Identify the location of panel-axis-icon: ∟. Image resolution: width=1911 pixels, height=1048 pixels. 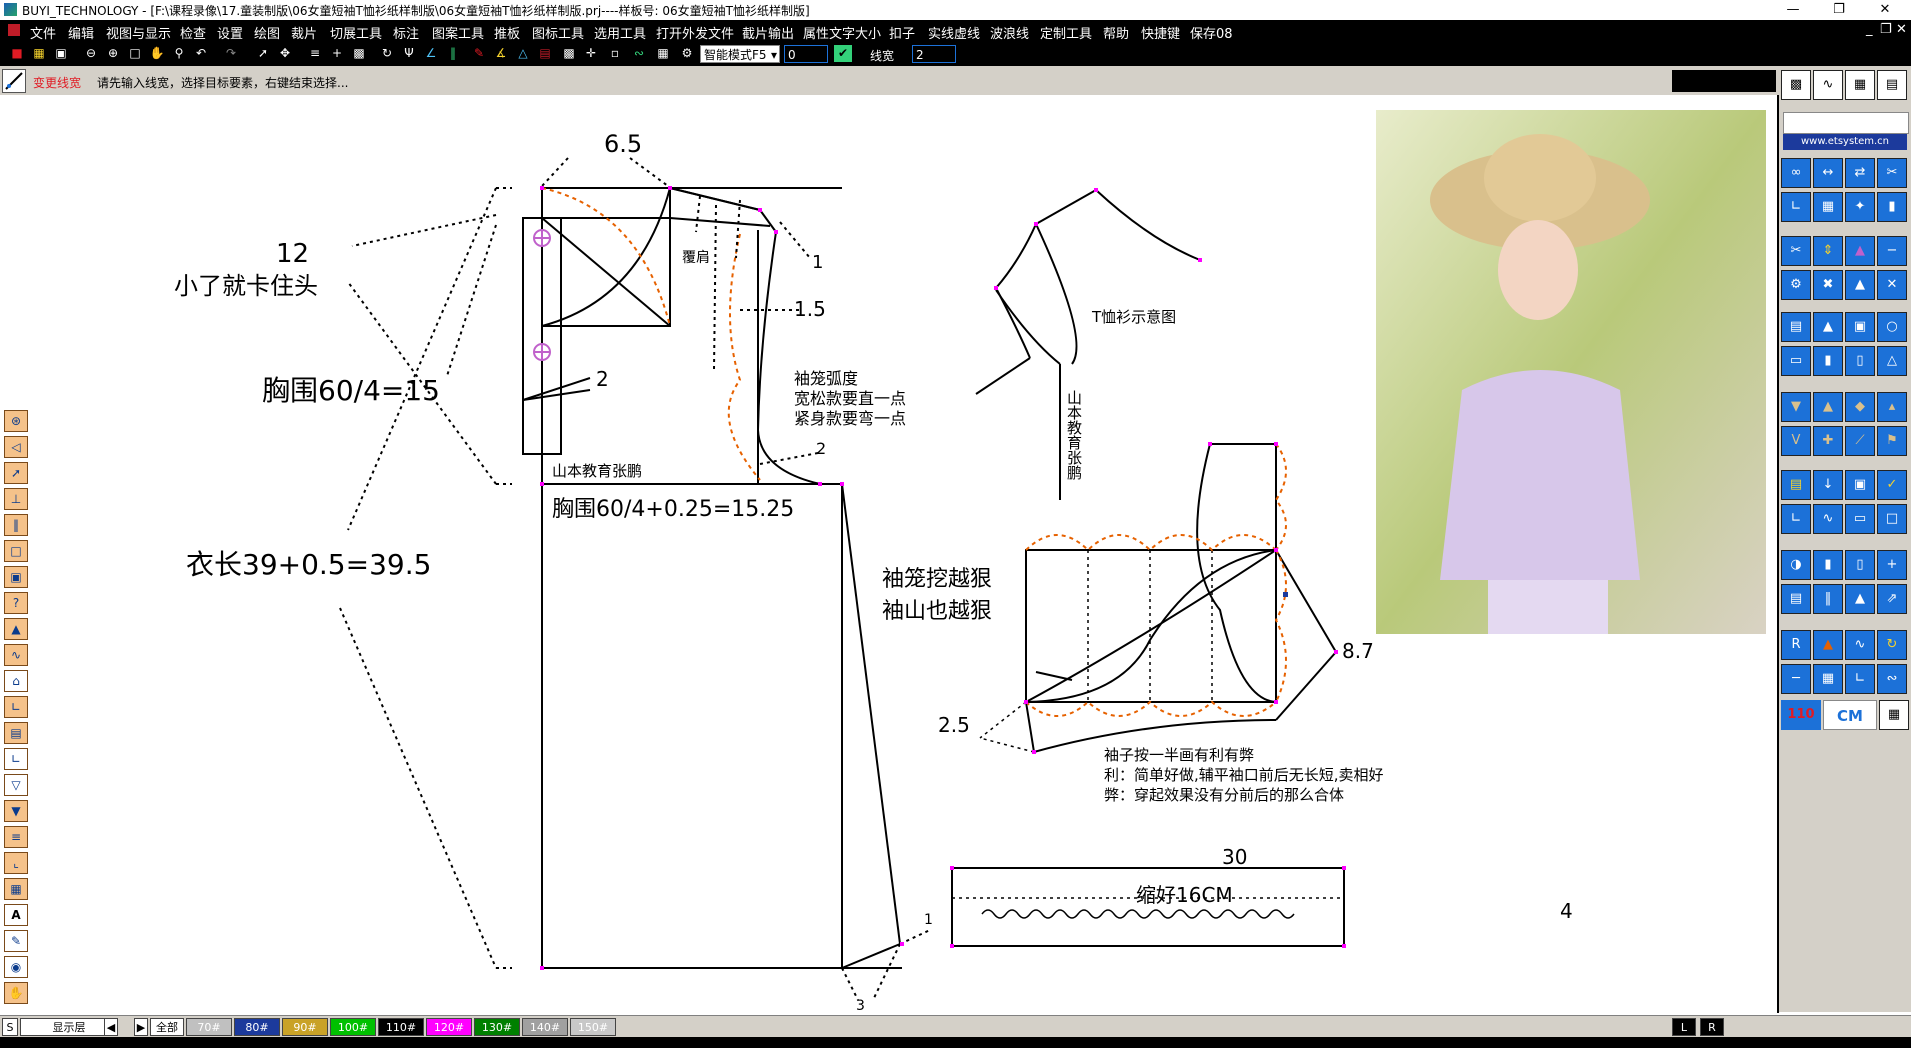
(1860, 679).